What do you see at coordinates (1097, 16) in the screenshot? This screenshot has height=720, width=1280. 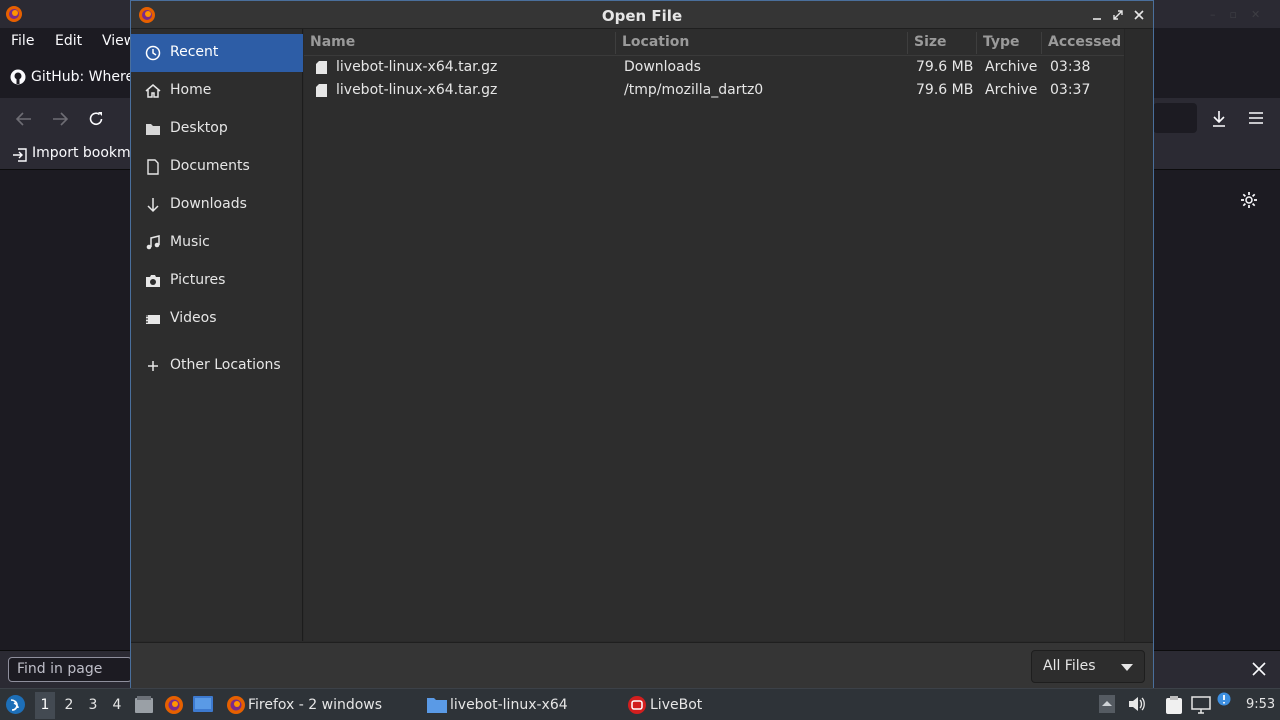 I see `minimize-icon` at bounding box center [1097, 16].